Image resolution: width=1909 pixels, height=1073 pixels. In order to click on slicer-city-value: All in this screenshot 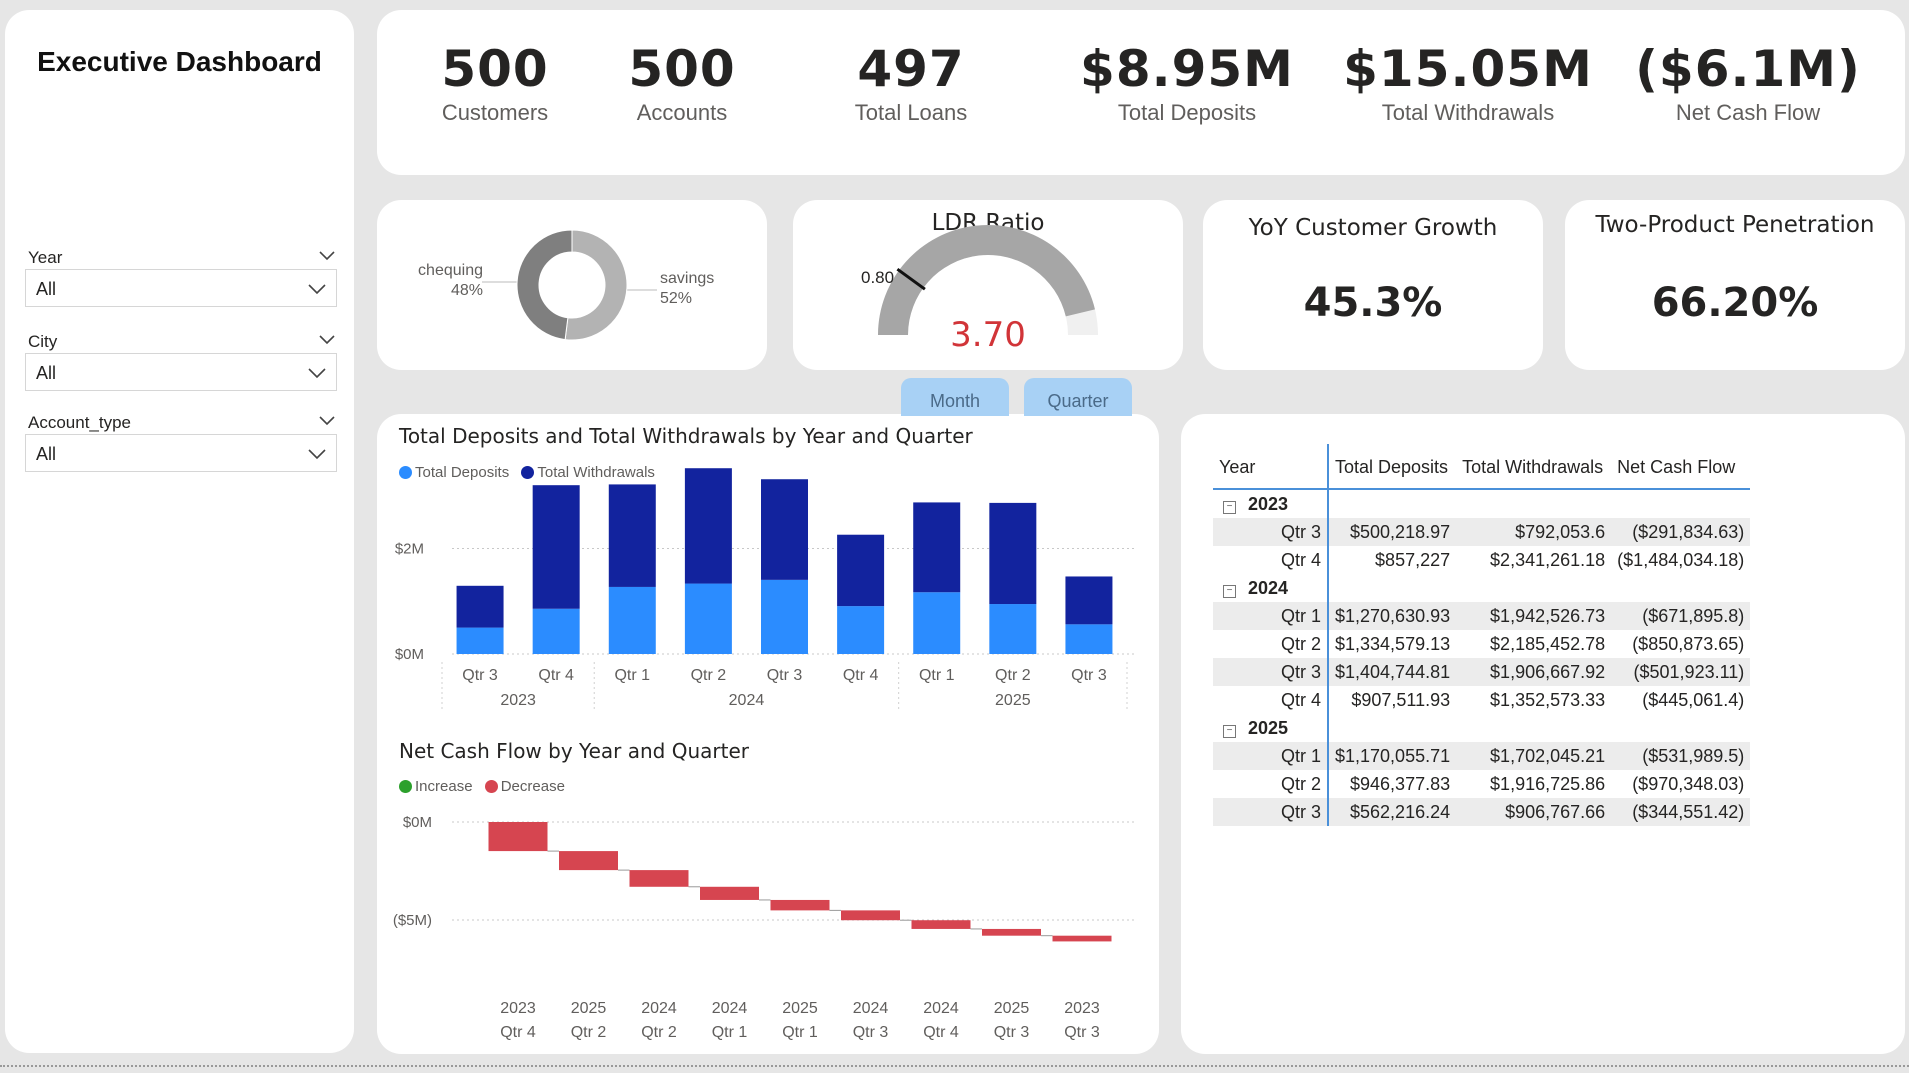, I will do `click(46, 373)`.